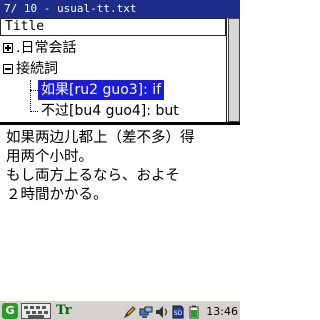  I want to click on scrollbar-thumb, so click(234, 70).